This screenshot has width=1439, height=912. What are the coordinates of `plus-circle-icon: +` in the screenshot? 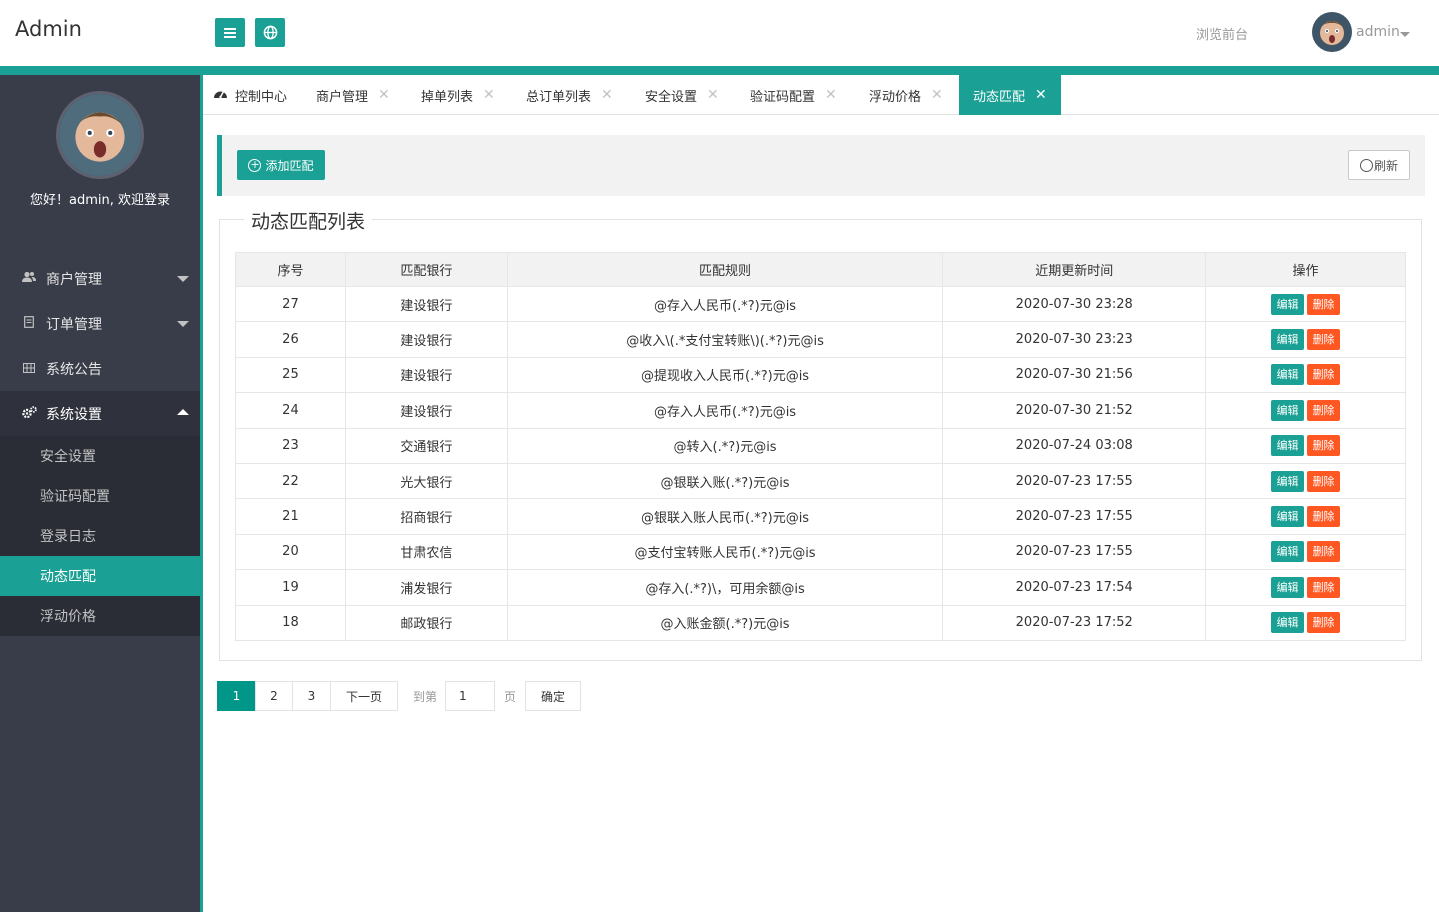 It's located at (255, 164).